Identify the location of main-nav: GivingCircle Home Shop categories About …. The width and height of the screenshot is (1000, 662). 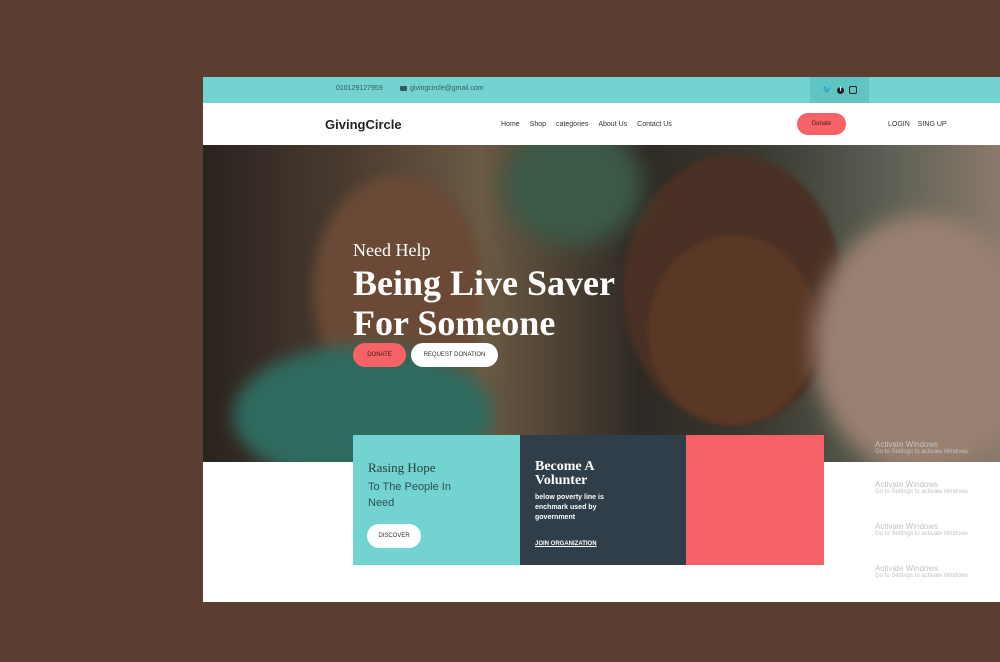
(601, 124).